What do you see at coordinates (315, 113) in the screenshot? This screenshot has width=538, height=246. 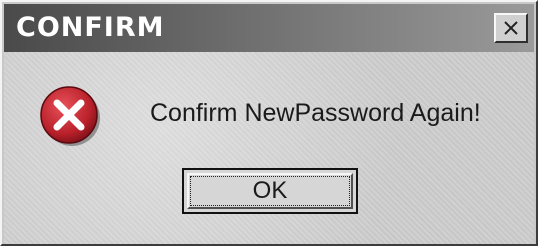 I see `dialog-message: Confirm NewPassword Again!` at bounding box center [315, 113].